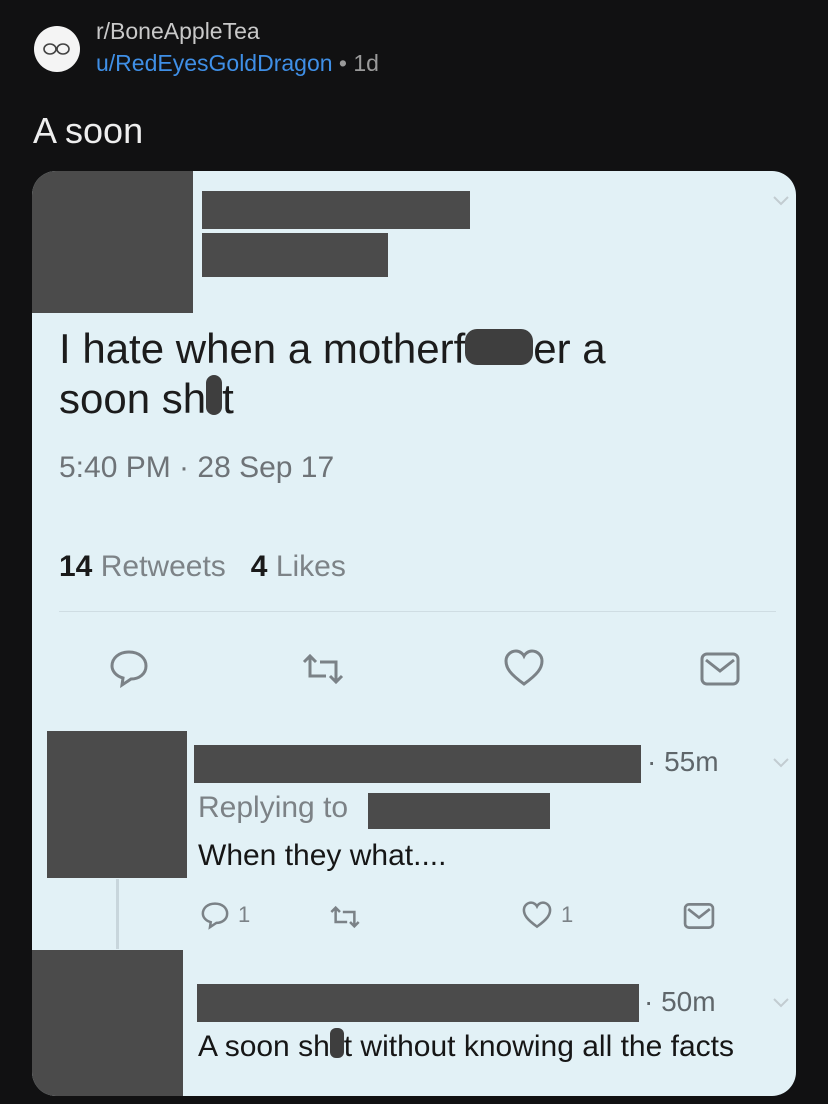 This screenshot has height=1104, width=828. Describe the element at coordinates (366, 63) in the screenshot. I see `post-age: 1d` at that location.